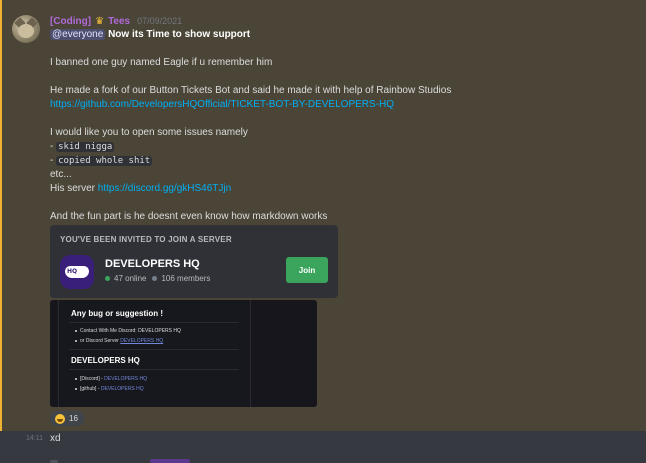 The image size is (646, 463). I want to click on image-item-contact-text: Contact With Me Discord: DEVELOPERS HQ, so click(130, 331).